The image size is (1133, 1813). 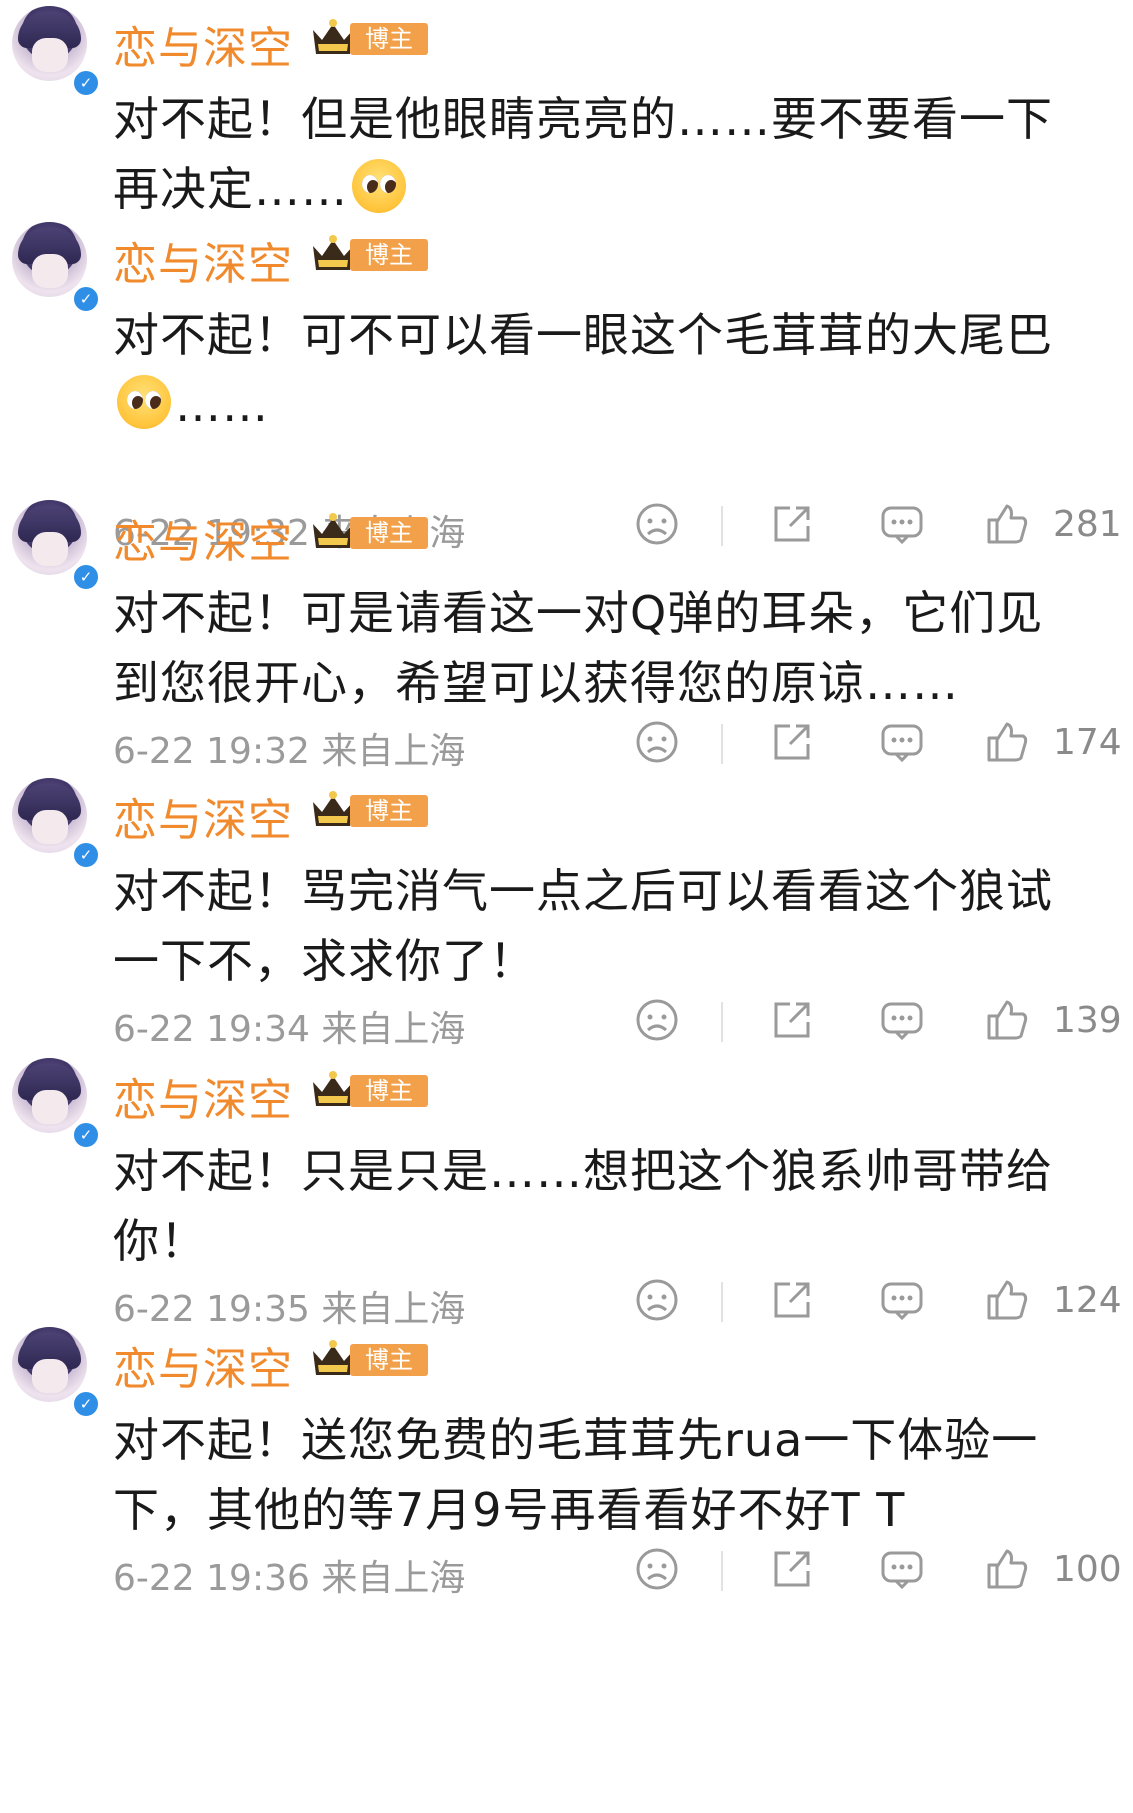 What do you see at coordinates (1087, 1300) in the screenshot?
I see `like-count: 124` at bounding box center [1087, 1300].